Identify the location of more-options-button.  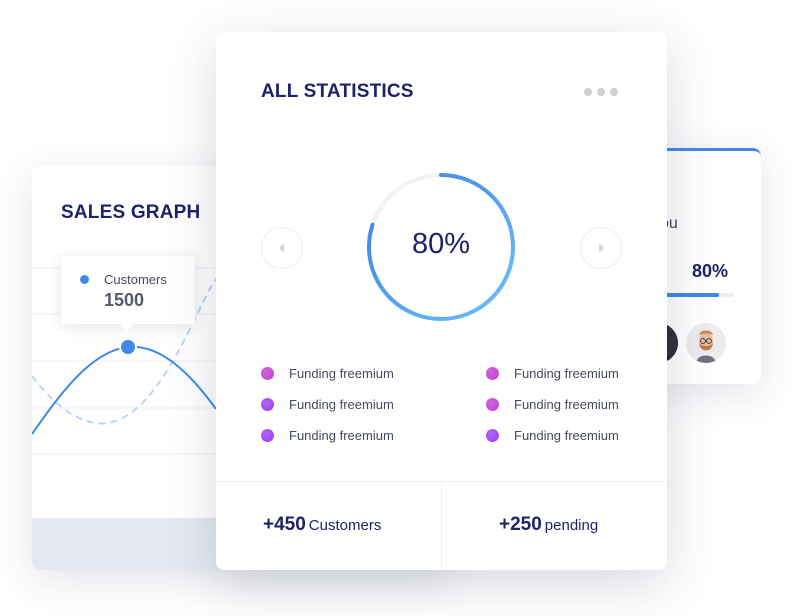
(605, 92).